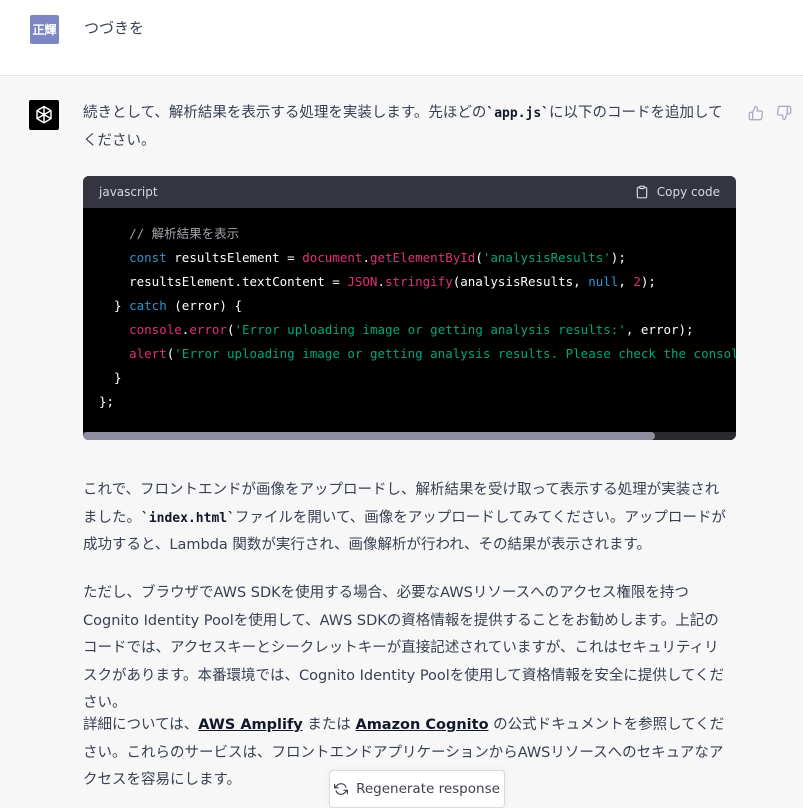 The height and width of the screenshot is (808, 803). I want to click on openai-logo-icon, so click(44, 115).